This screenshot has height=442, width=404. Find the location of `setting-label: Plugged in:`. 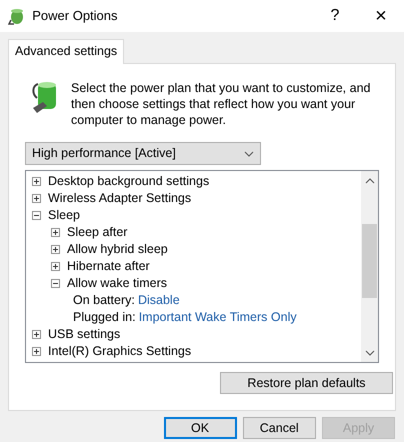

setting-label: Plugged in: is located at coordinates (104, 317).